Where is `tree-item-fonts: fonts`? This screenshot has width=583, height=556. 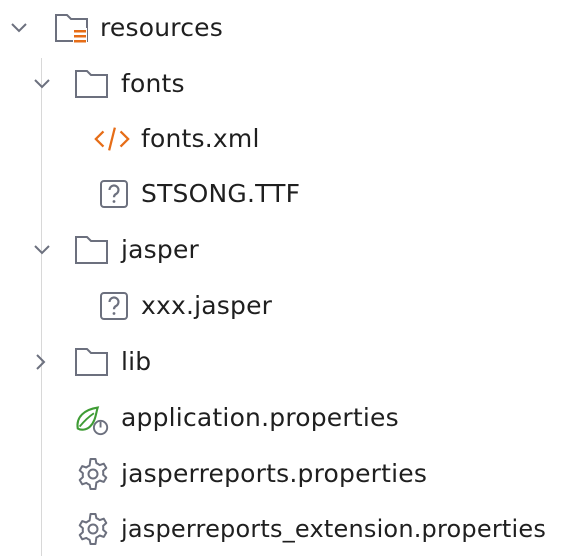 tree-item-fonts: fonts is located at coordinates (291, 84).